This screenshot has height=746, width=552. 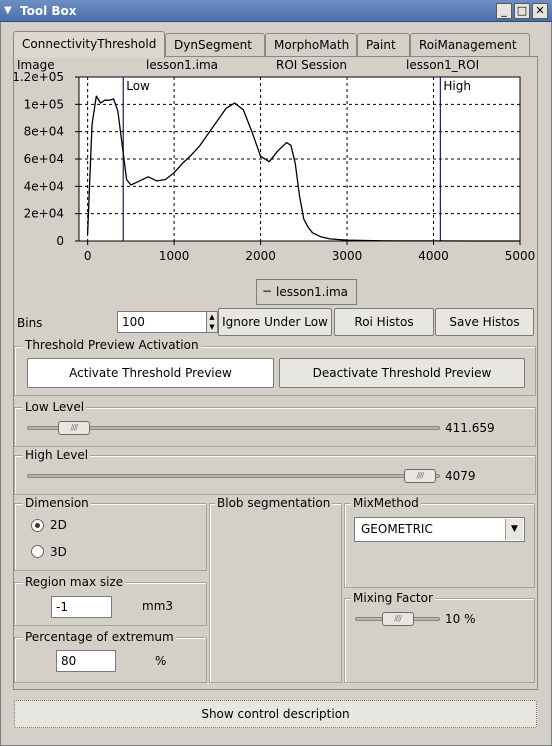 I want to click on high-level-title: High Level, so click(x=57, y=455).